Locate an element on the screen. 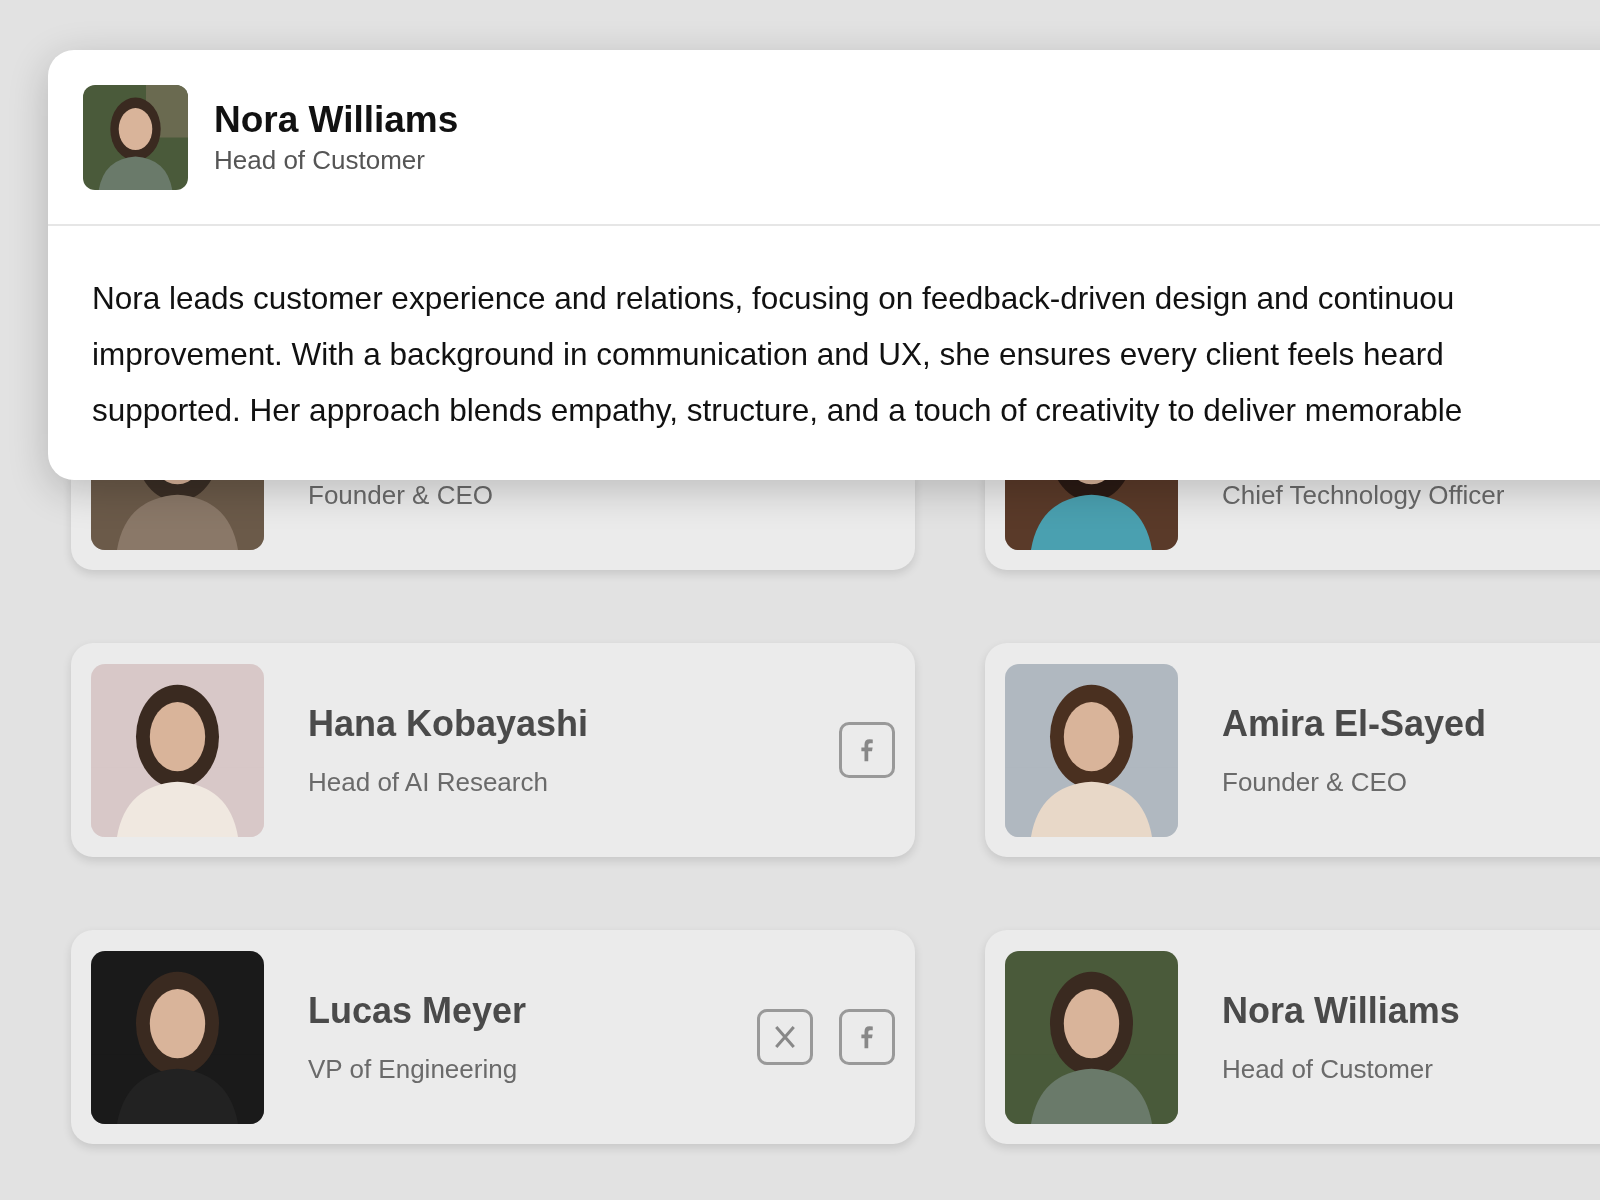 The width and height of the screenshot is (1600, 1200). member-role: Chief Technology Officer is located at coordinates (1364, 495).